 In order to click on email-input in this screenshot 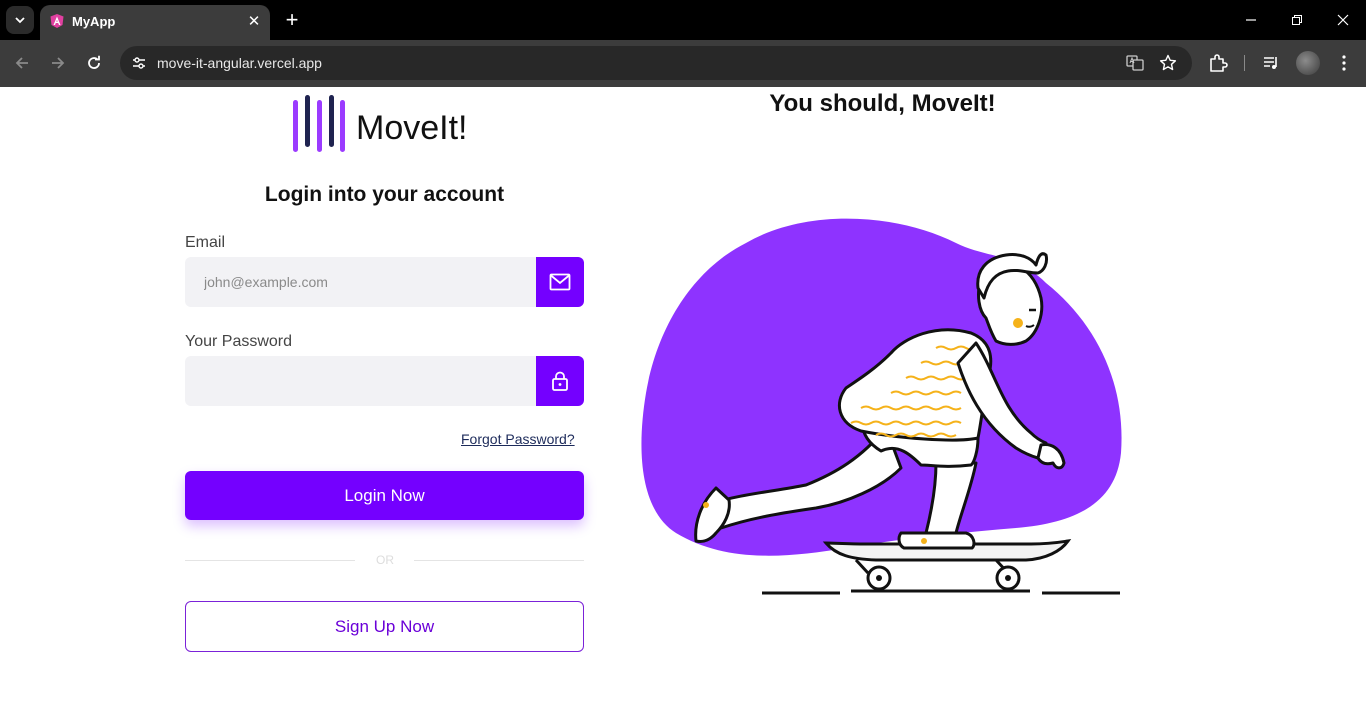, I will do `click(360, 282)`.